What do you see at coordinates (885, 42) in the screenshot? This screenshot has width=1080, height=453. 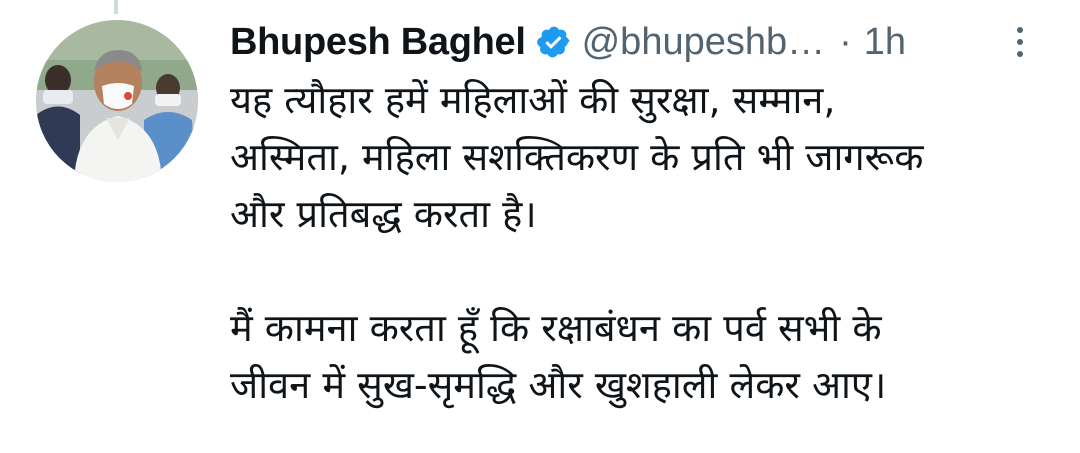 I see `timestamp: 1h` at bounding box center [885, 42].